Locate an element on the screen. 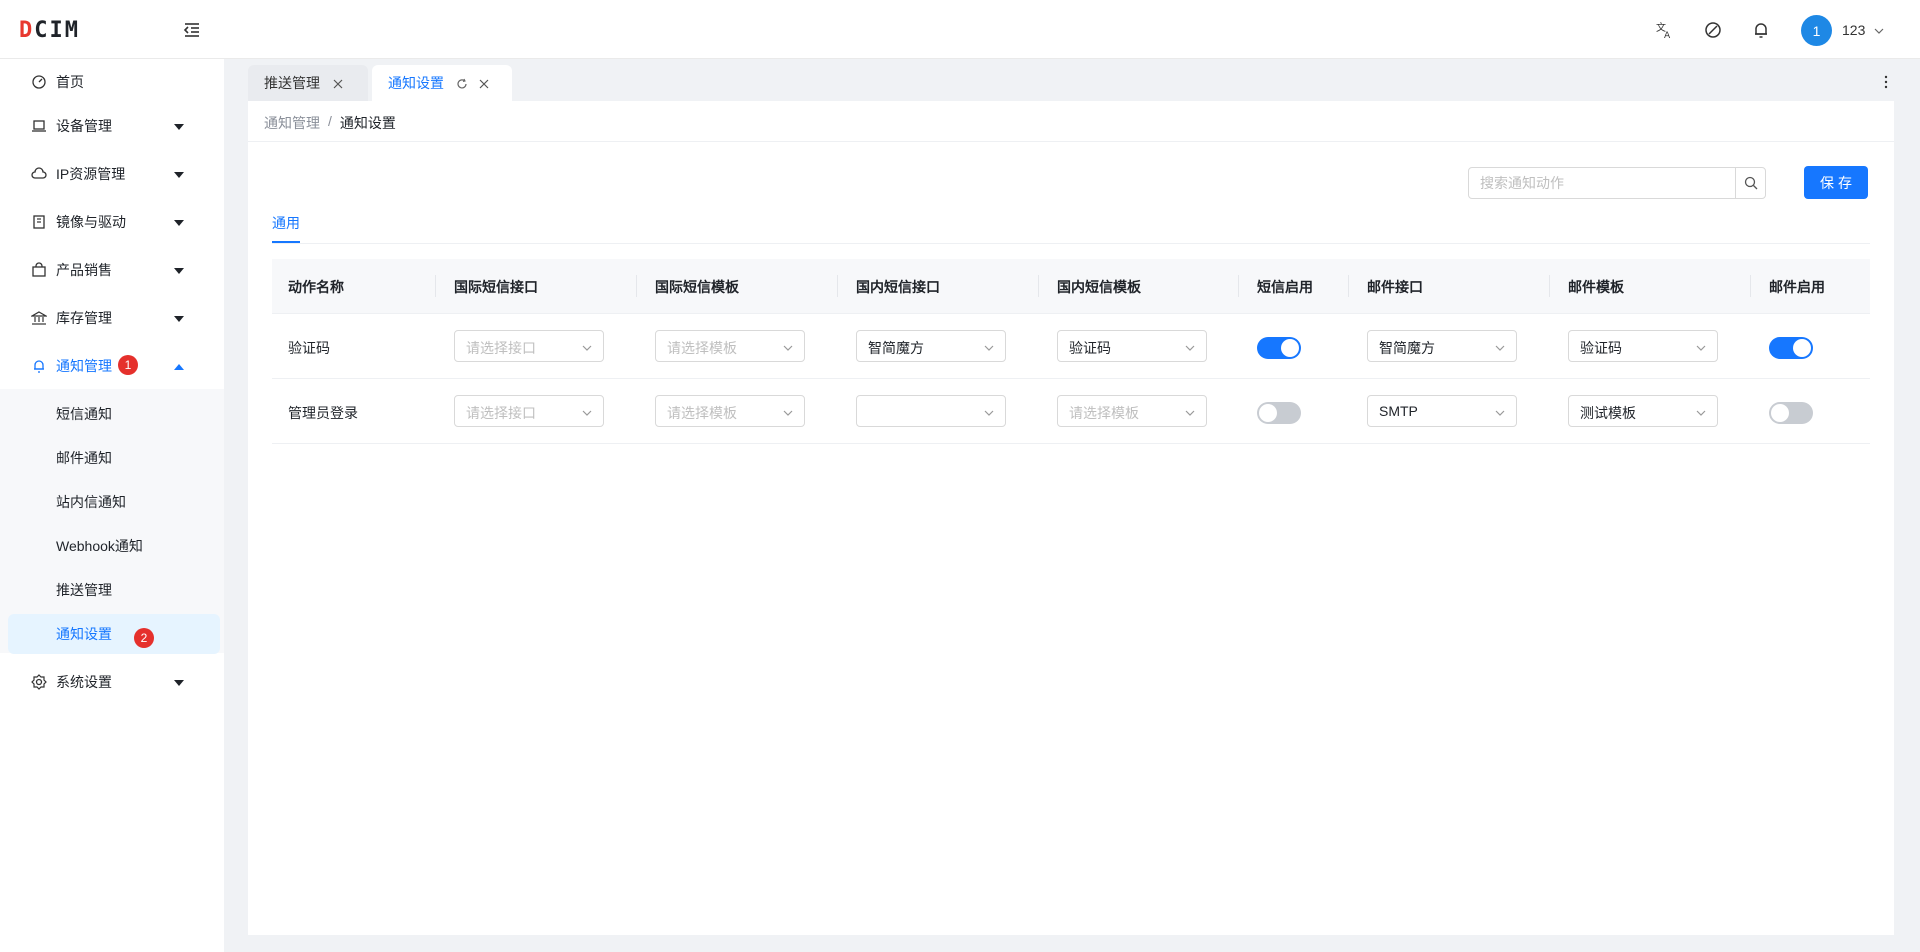 The width and height of the screenshot is (1920, 952). laptop-icon is located at coordinates (39, 126).